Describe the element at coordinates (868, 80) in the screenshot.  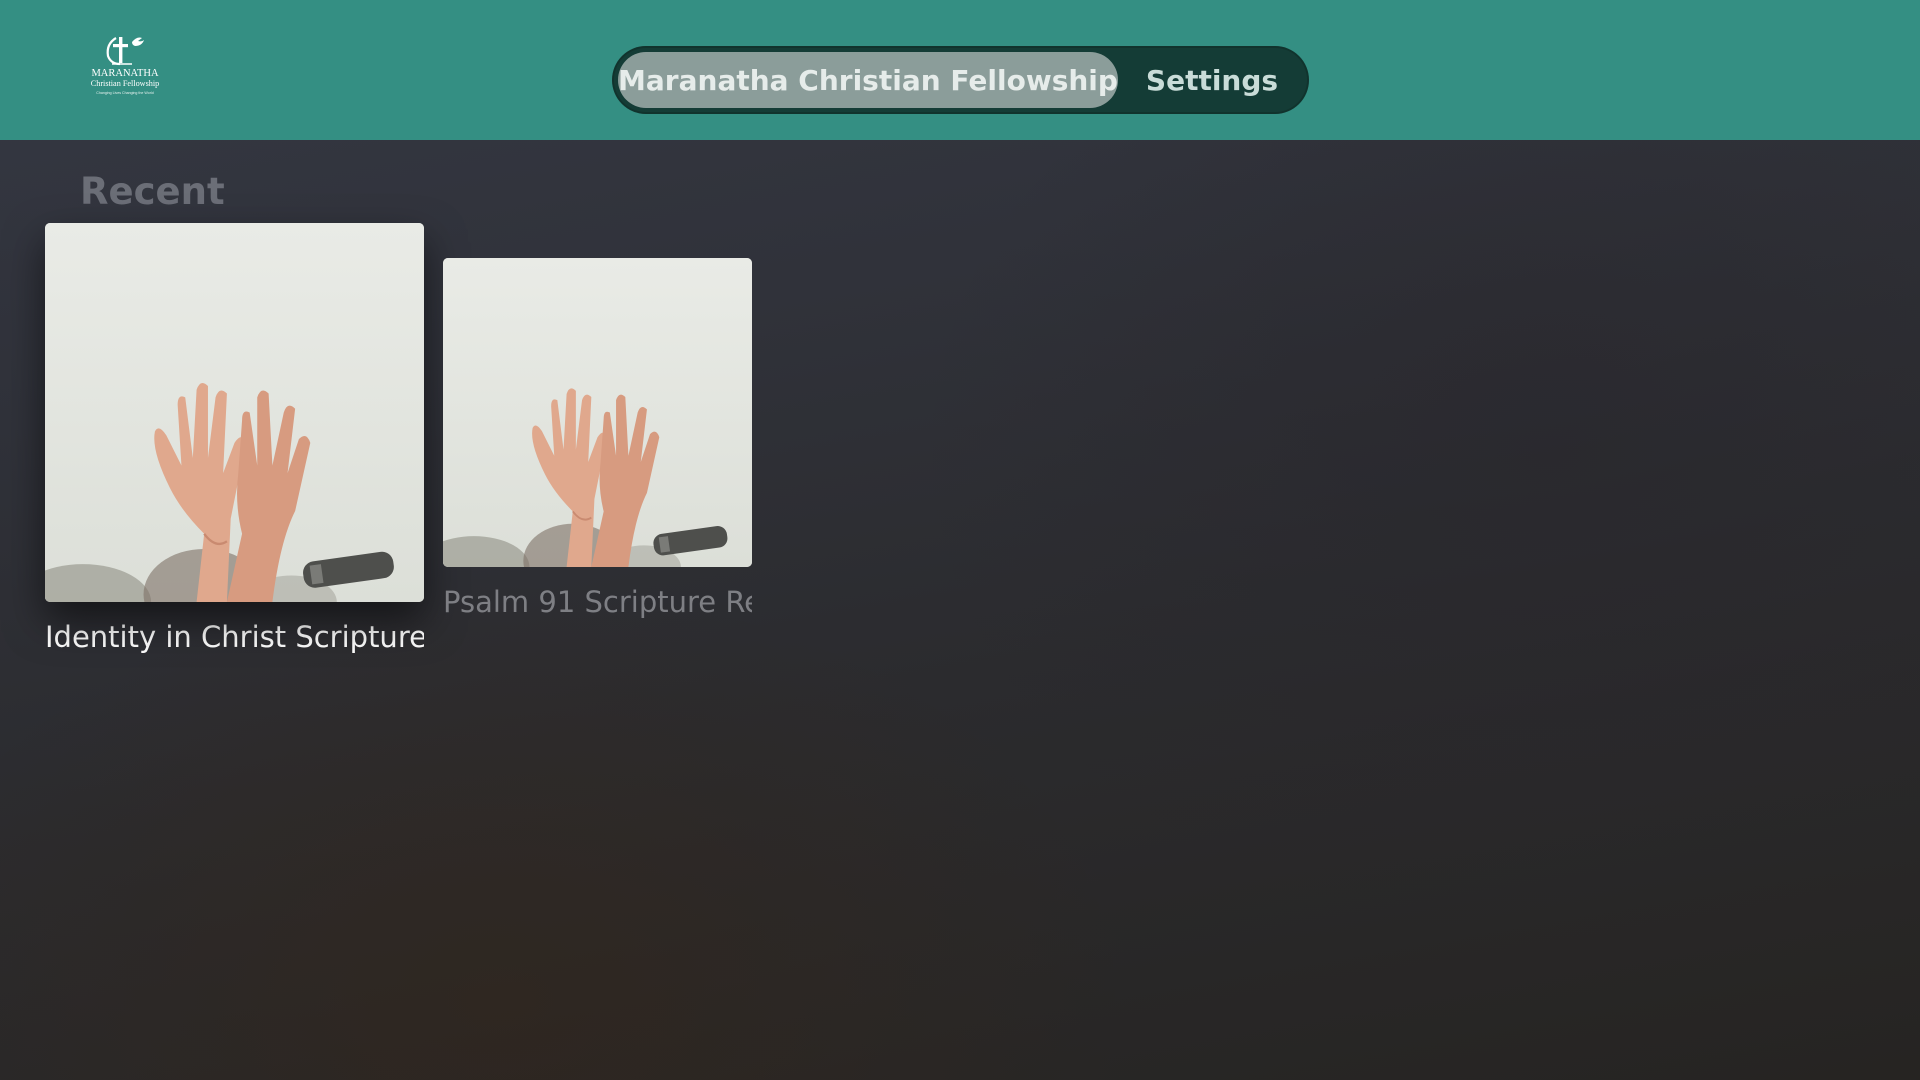
I see `tab-maranatha-christian-fellowship: Maranatha Christian Fellowship` at that location.